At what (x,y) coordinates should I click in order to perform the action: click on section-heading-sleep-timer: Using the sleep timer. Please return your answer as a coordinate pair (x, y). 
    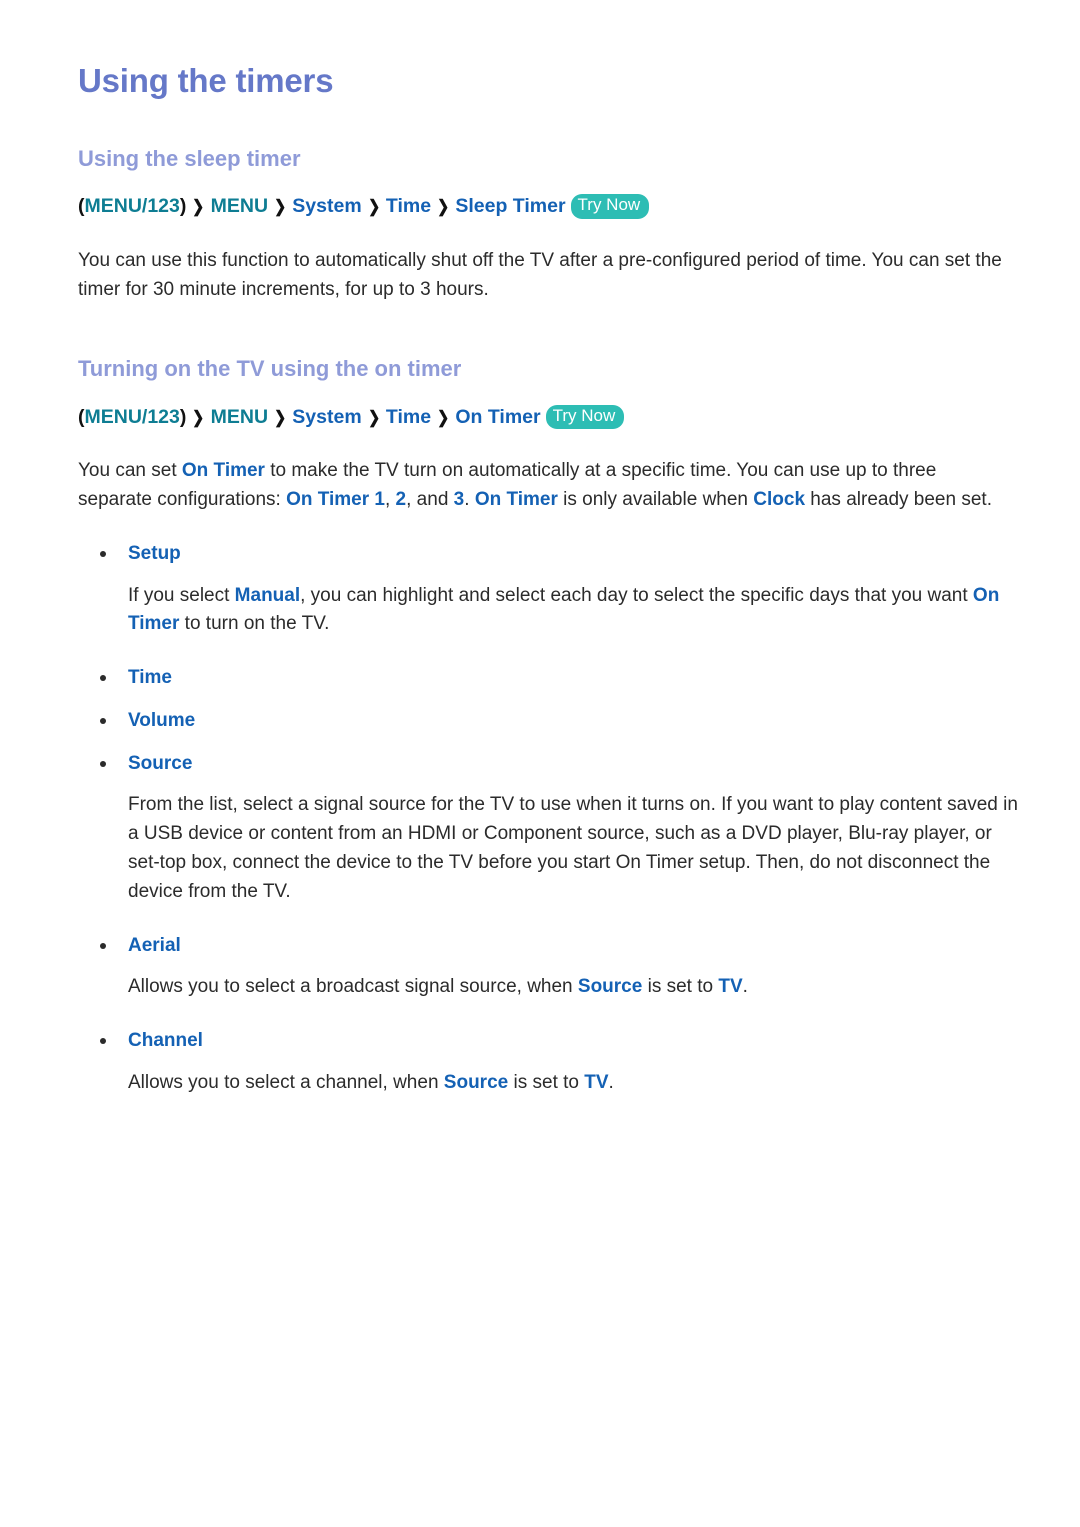
    Looking at the image, I should click on (189, 158).